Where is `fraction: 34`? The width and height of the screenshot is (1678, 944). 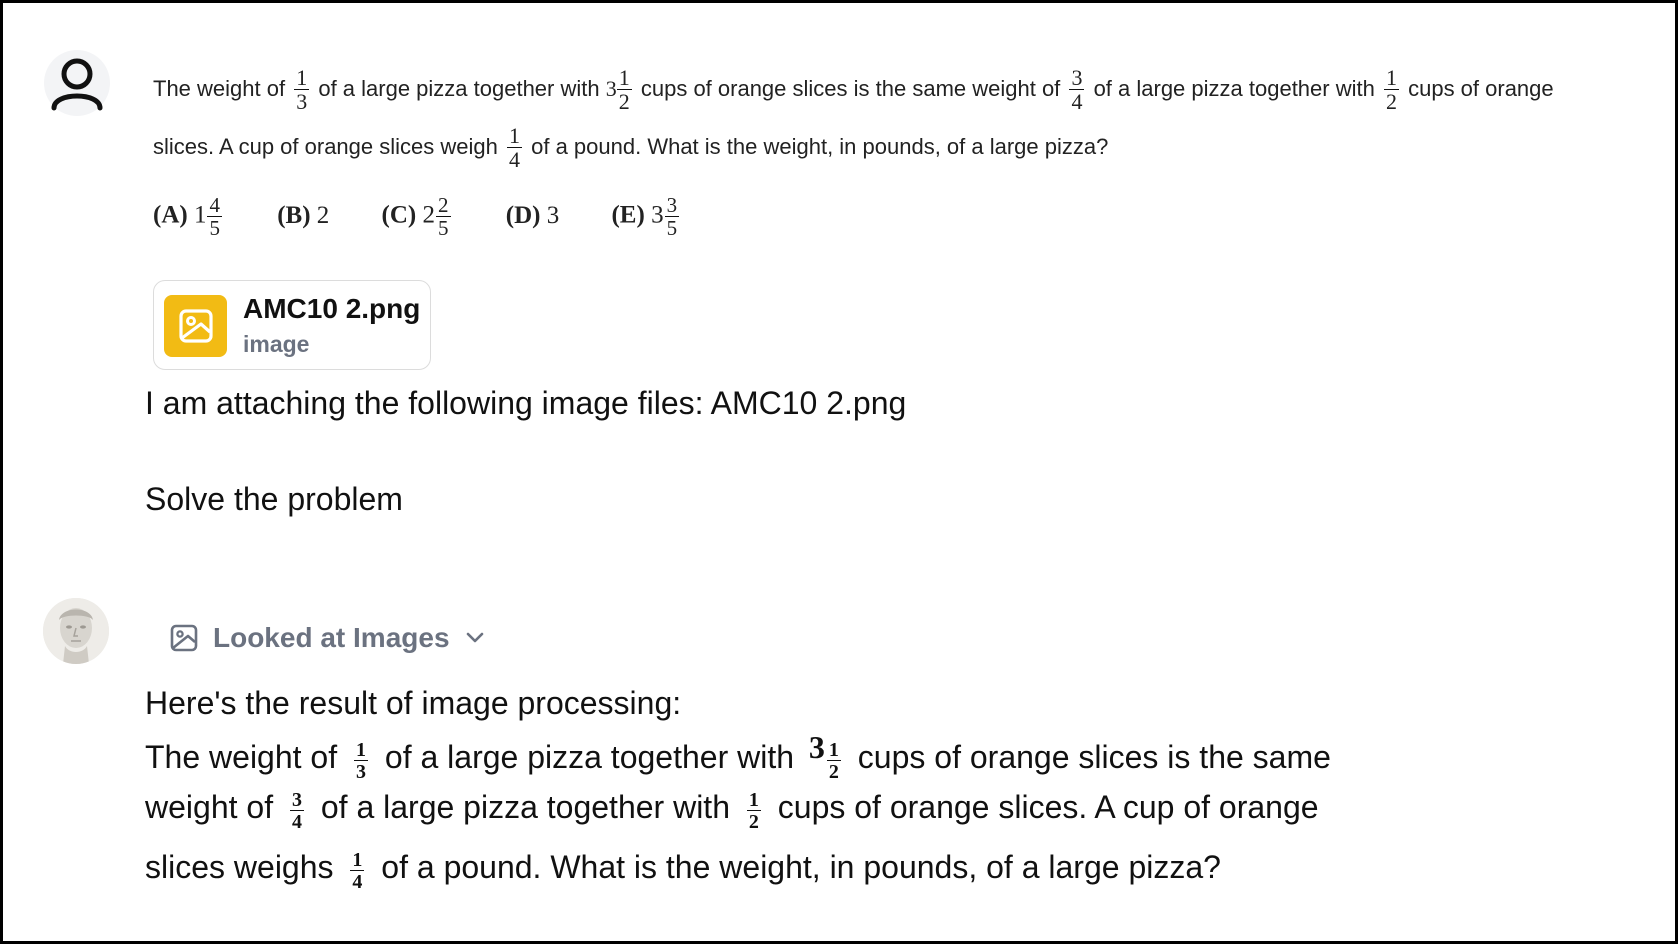
fraction: 34 is located at coordinates (1077, 89).